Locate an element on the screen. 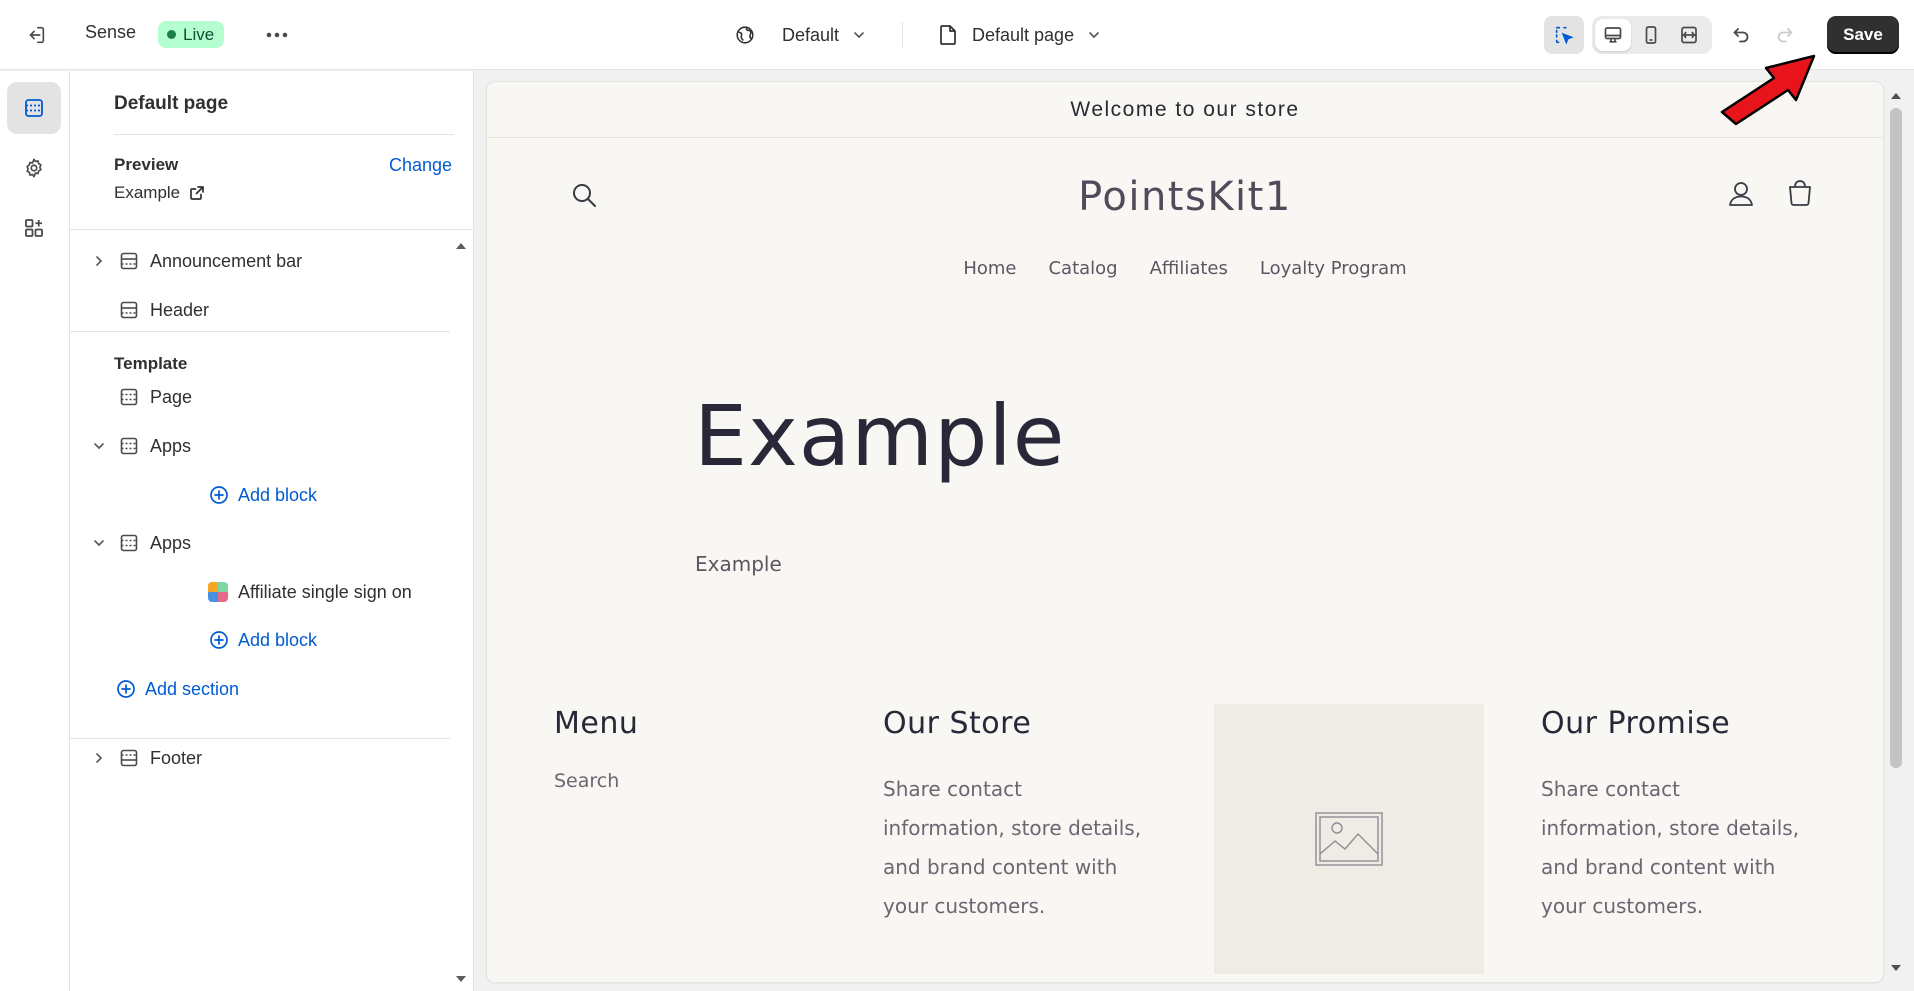  footer-promise-title: Our Promise is located at coordinates (1636, 723).